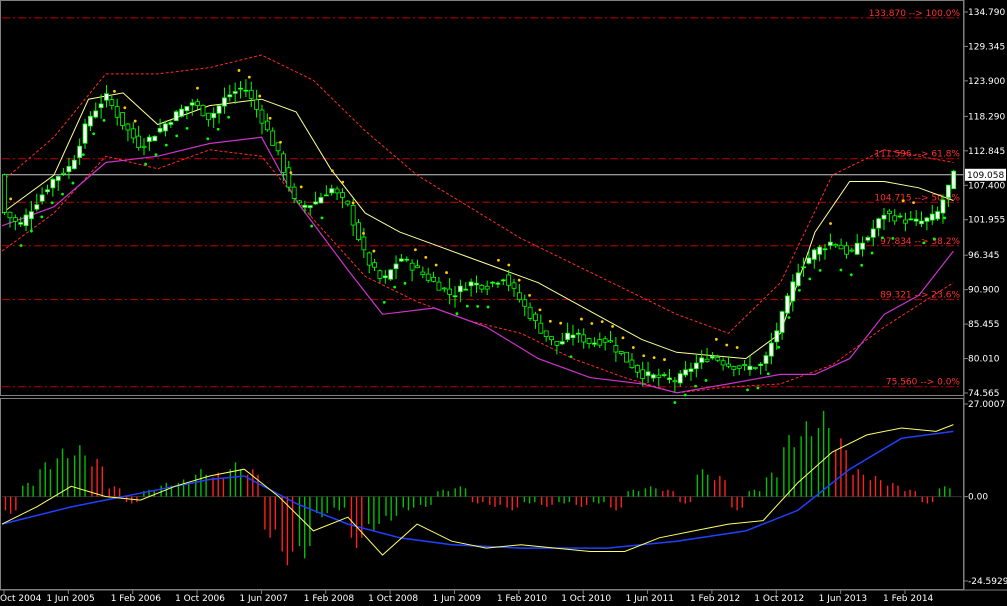 The image size is (1007, 606). What do you see at coordinates (987, 582) in the screenshot?
I see `osc-tick-label: -24.5929` at bounding box center [987, 582].